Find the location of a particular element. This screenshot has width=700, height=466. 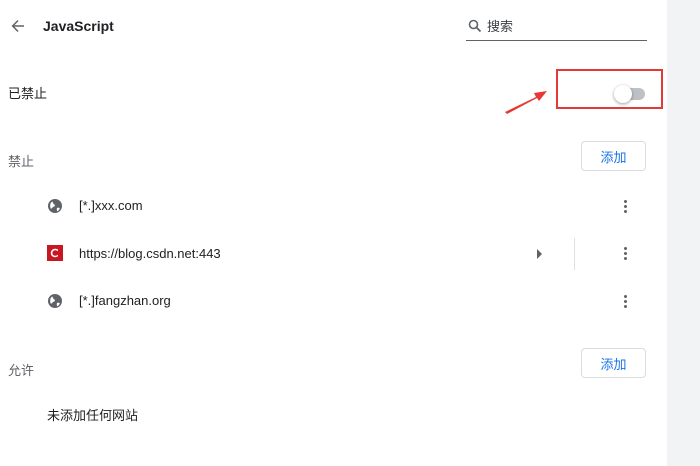

blocked-site-2: https://blog.csdn.net:443 is located at coordinates (150, 254).